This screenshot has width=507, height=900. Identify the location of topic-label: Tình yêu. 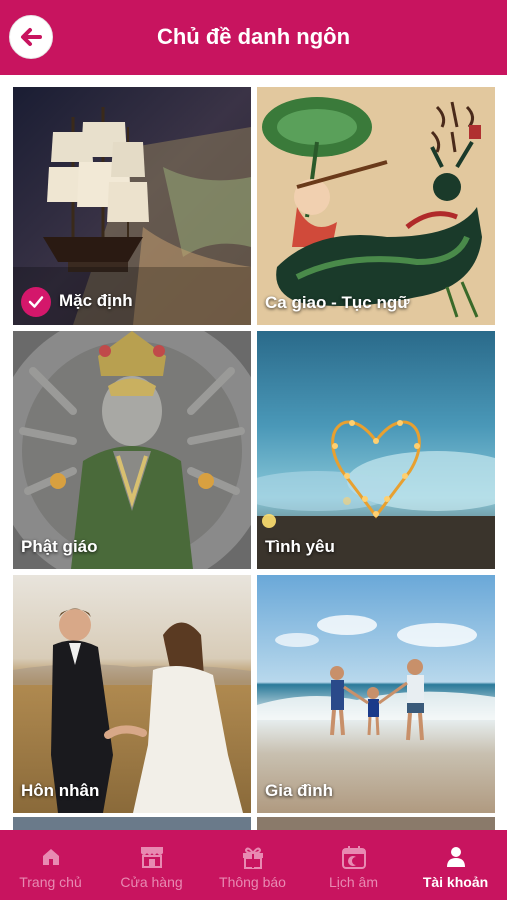
(300, 546).